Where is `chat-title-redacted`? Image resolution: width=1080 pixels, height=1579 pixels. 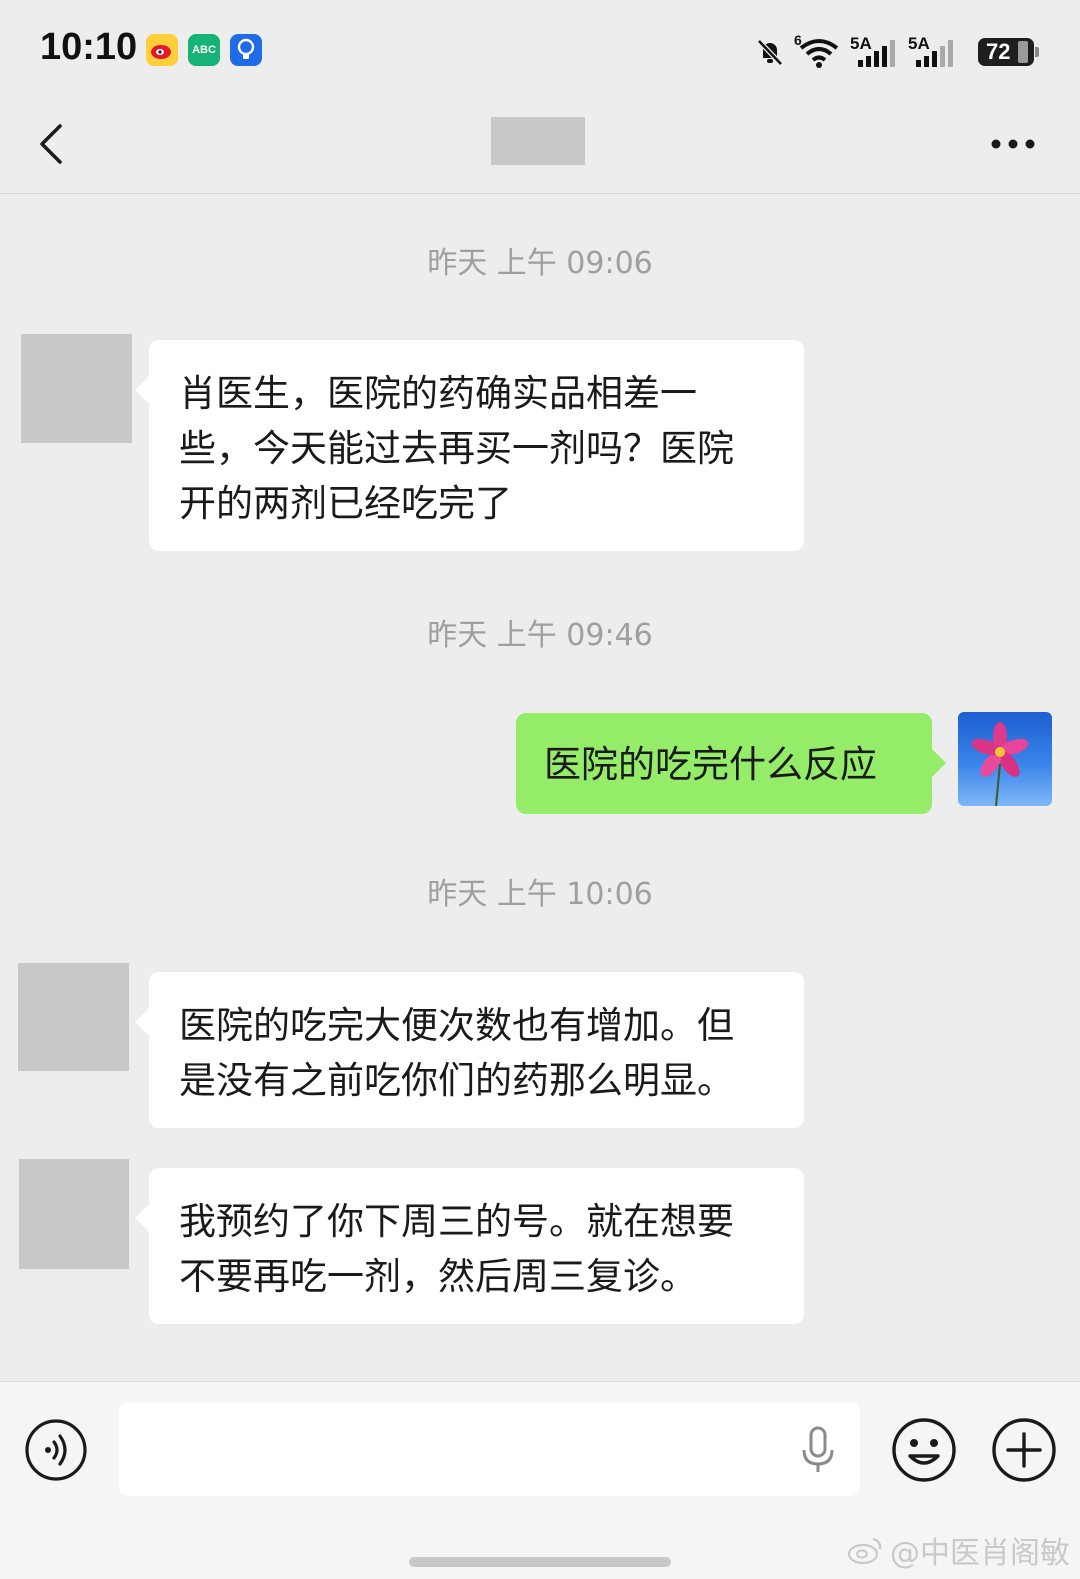
chat-title-redacted is located at coordinates (538, 141).